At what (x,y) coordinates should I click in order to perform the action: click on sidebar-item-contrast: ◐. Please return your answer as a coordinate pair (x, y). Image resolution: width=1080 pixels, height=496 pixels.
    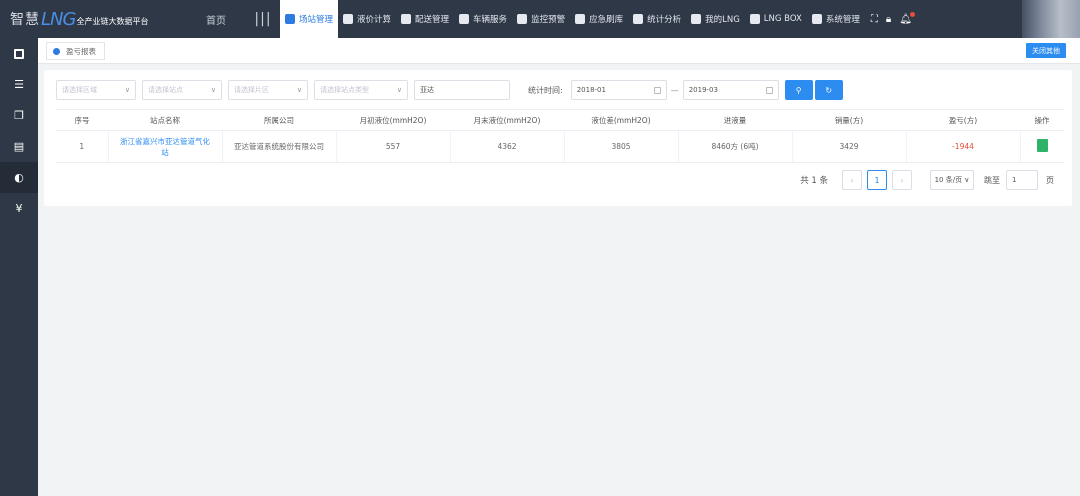
    Looking at the image, I should click on (19, 177).